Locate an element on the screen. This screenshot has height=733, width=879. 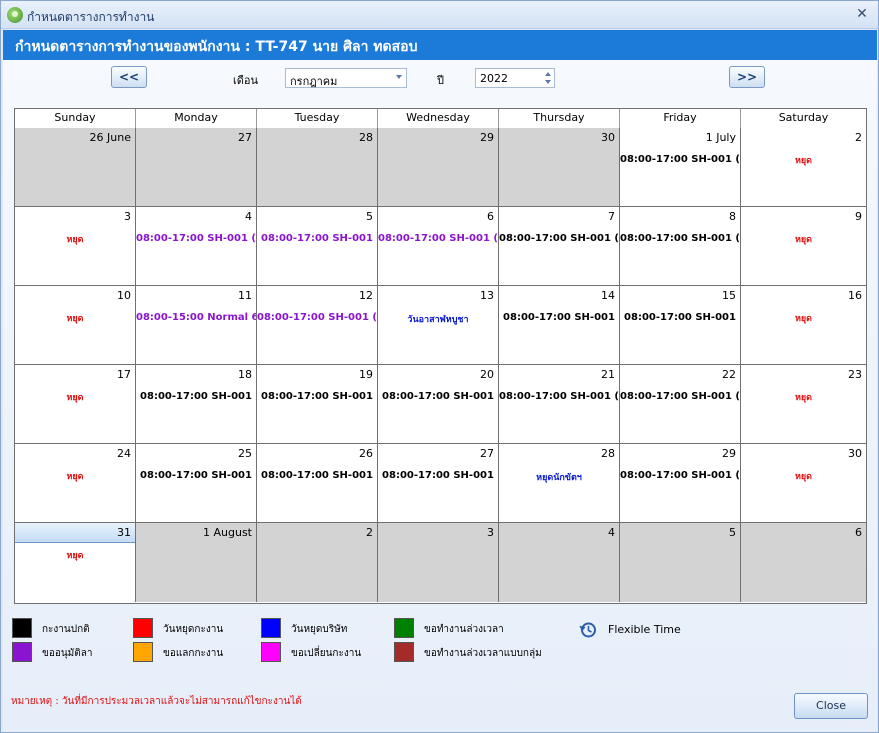
calendar-day-cell: 25 08:00-17:00 SH-001 is located at coordinates (196, 483).